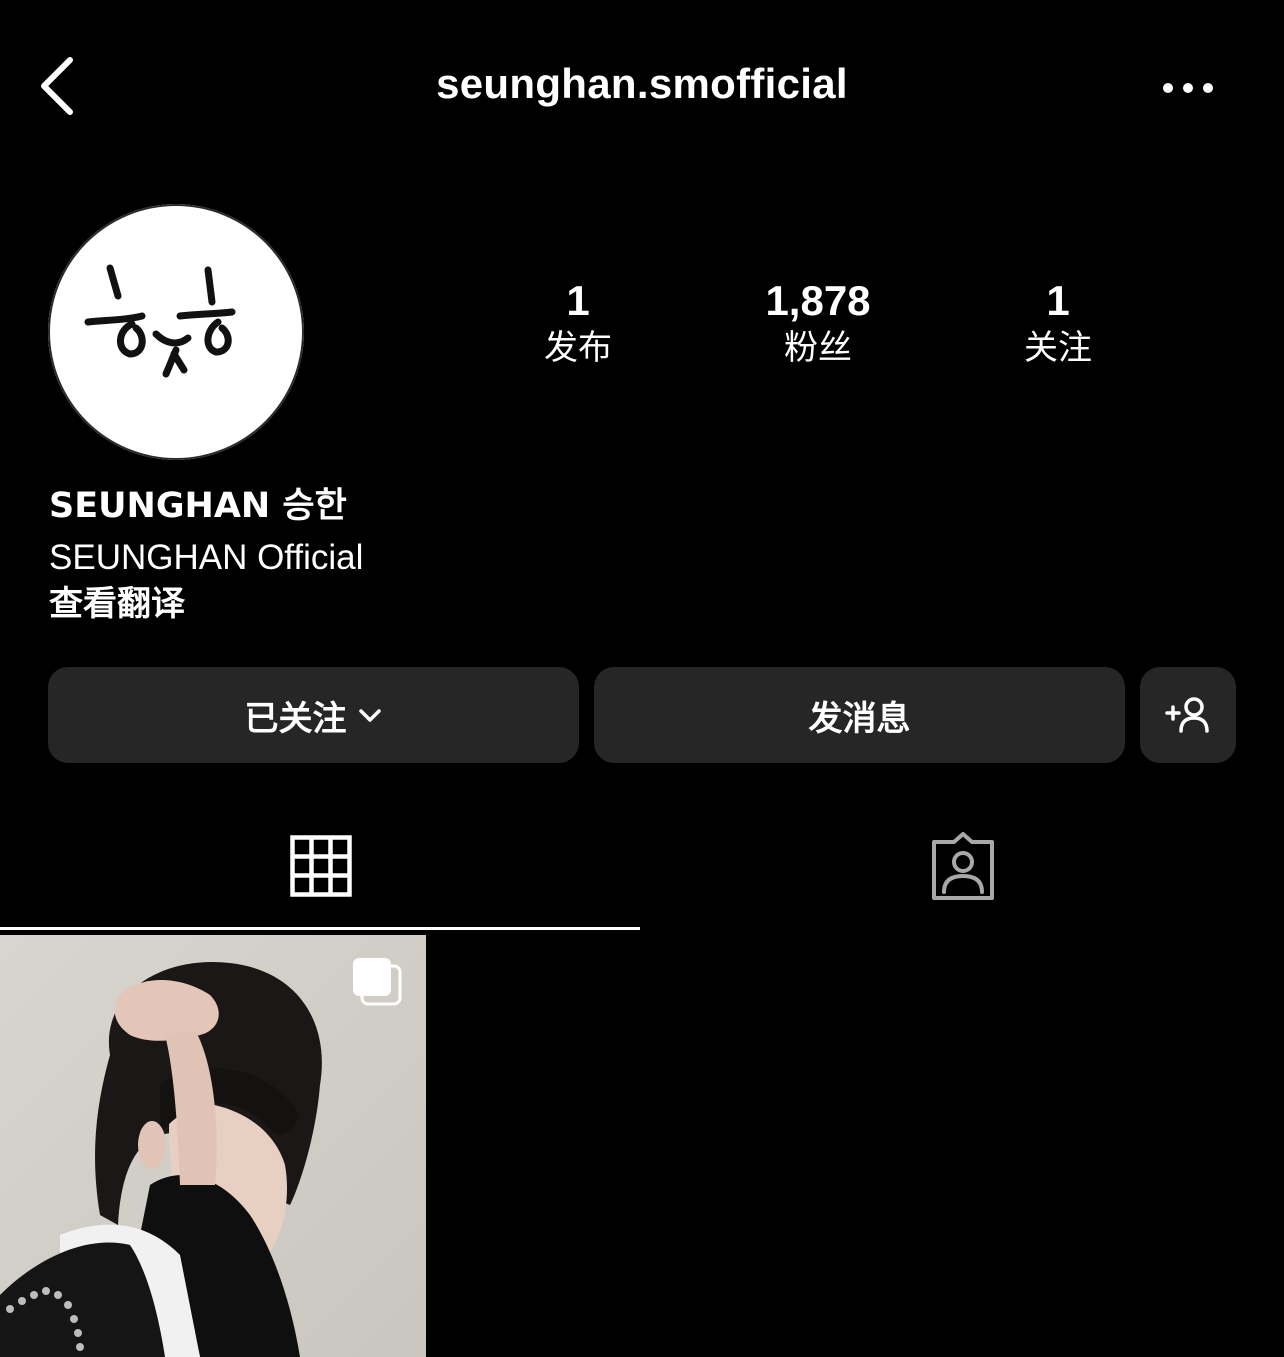 Image resolution: width=1284 pixels, height=1357 pixels. I want to click on following-button: 已关注, so click(313, 715).